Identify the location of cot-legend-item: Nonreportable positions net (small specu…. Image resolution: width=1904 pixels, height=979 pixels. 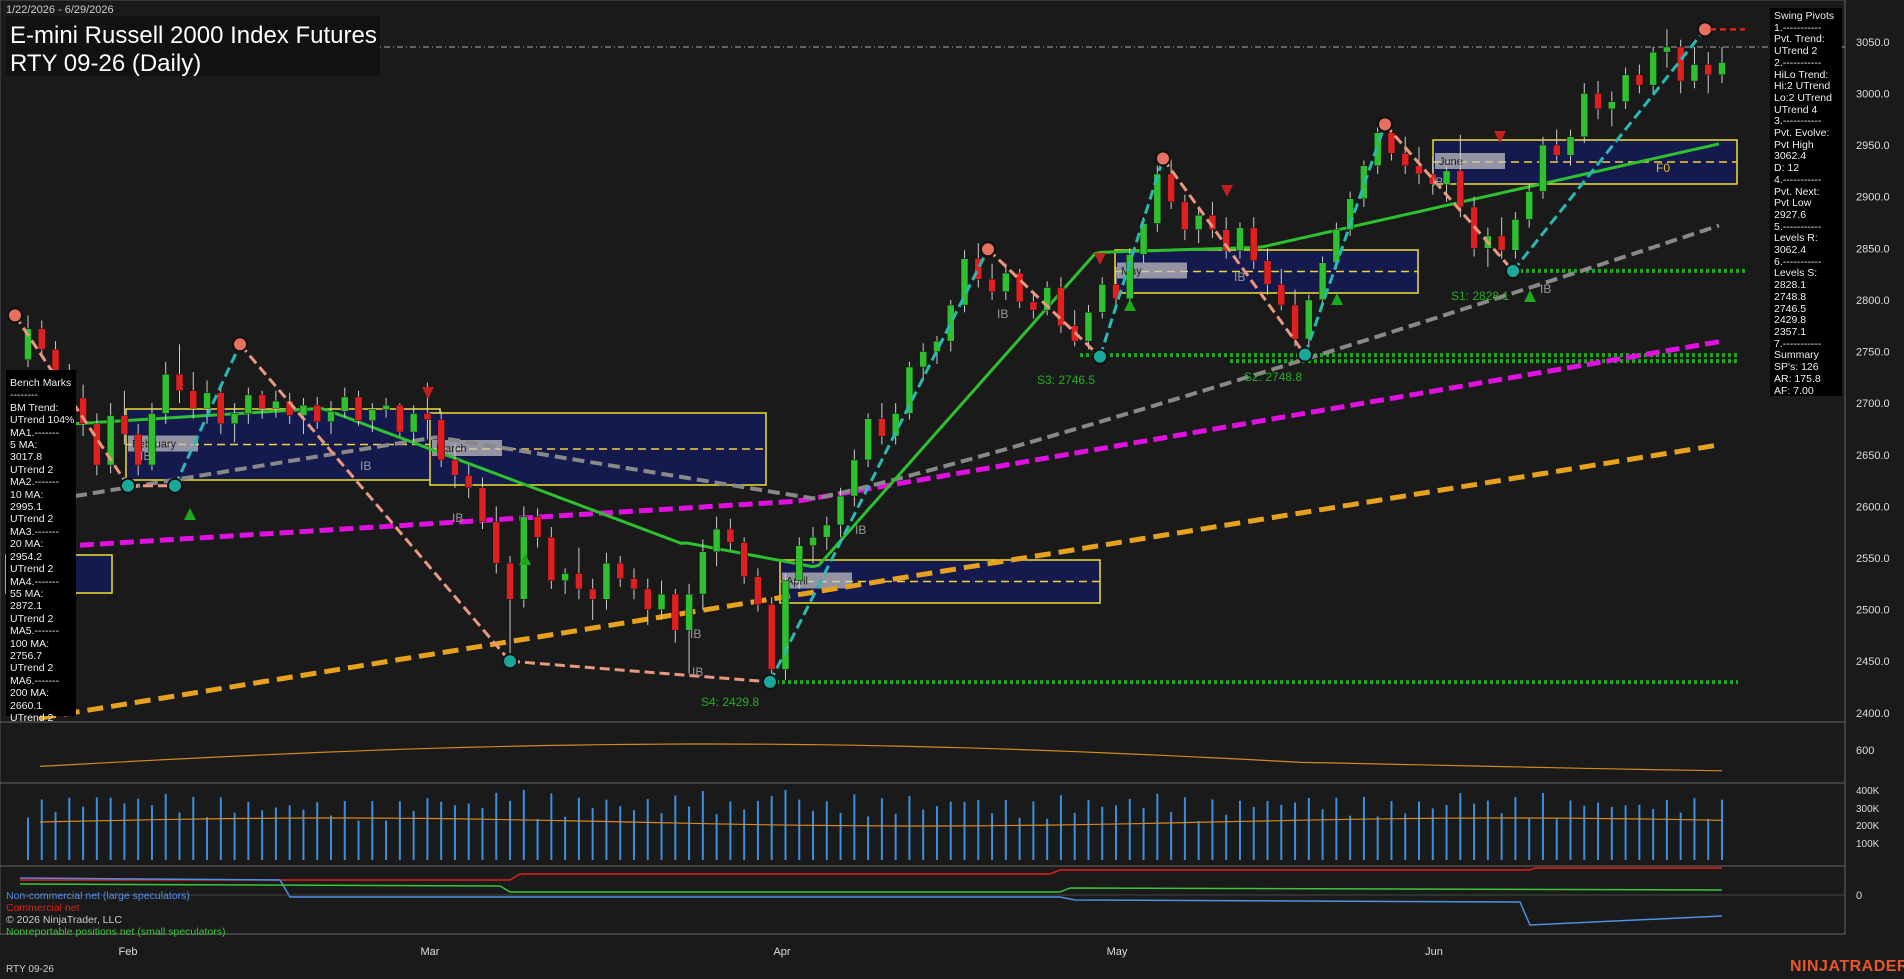
(116, 932).